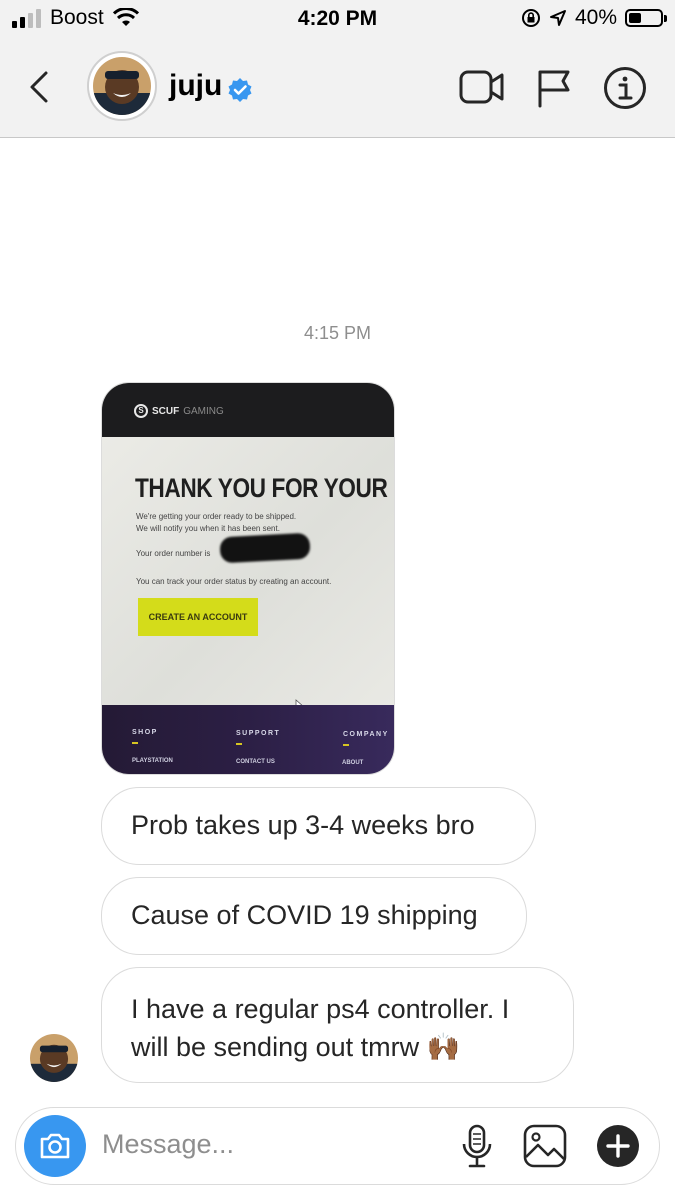 This screenshot has height=1200, width=675. I want to click on camera-icon, so click(55, 1146).